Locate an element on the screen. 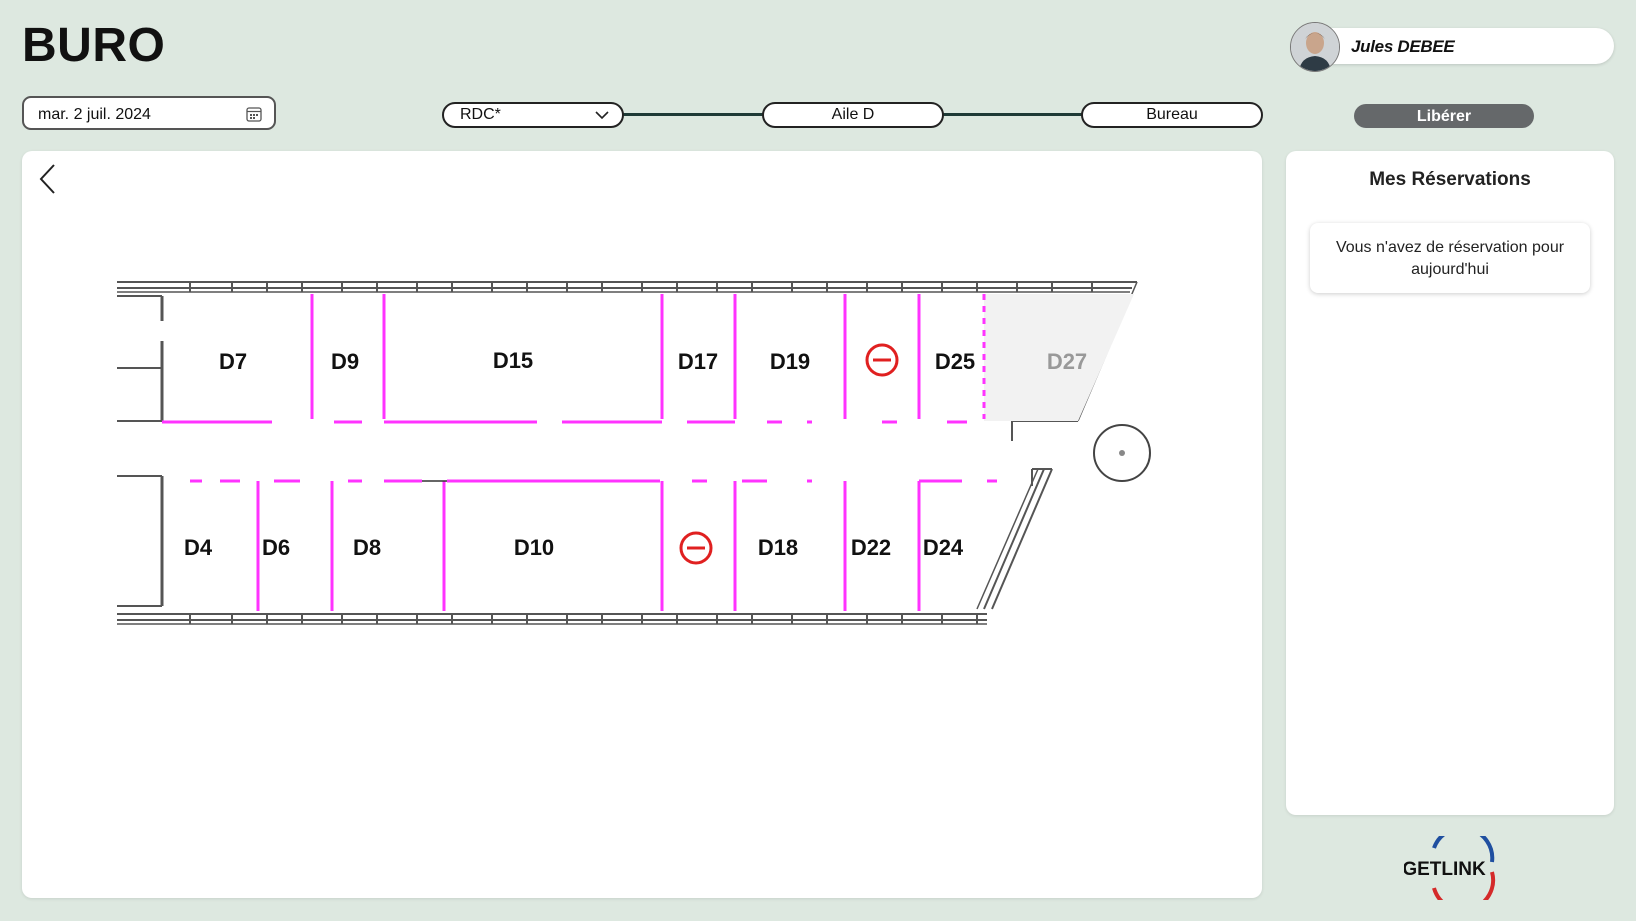 The height and width of the screenshot is (921, 1636). desk-d6: D6 is located at coordinates (276, 547).